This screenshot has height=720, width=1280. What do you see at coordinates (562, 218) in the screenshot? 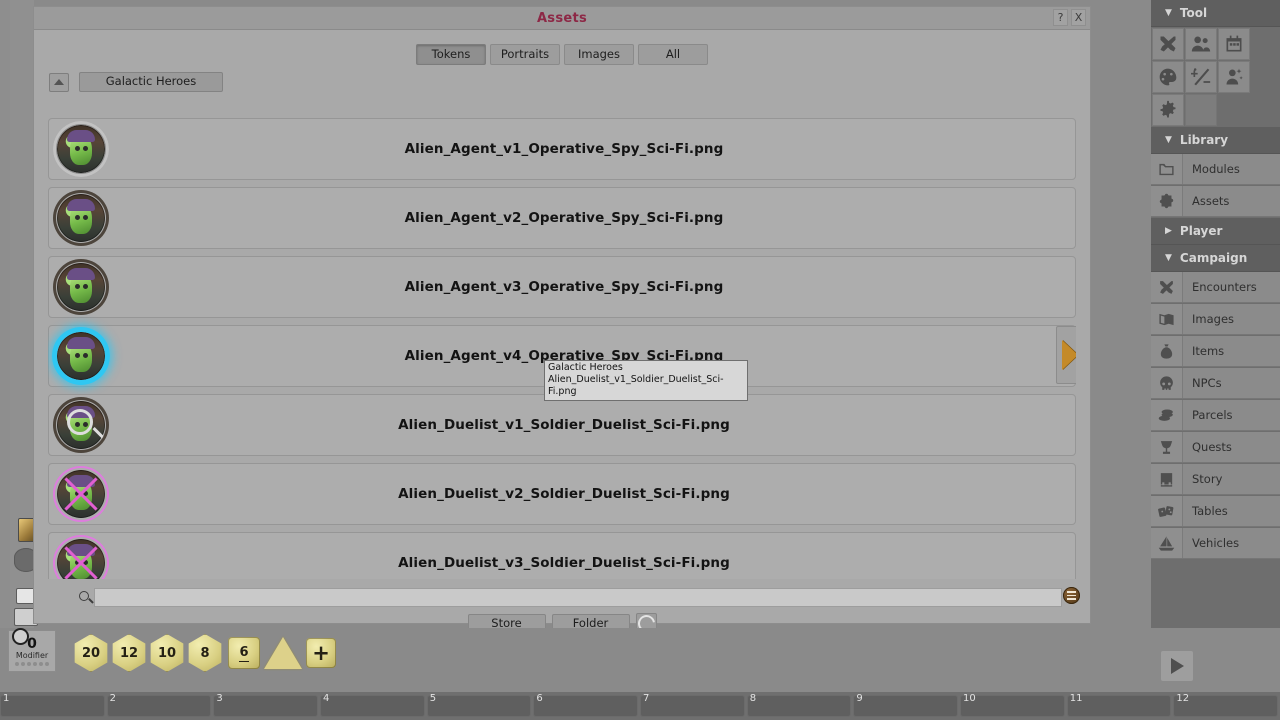
I see `table-row: Alien_Agent_v2_Operative_Spy_Sci-Fi.png` at bounding box center [562, 218].